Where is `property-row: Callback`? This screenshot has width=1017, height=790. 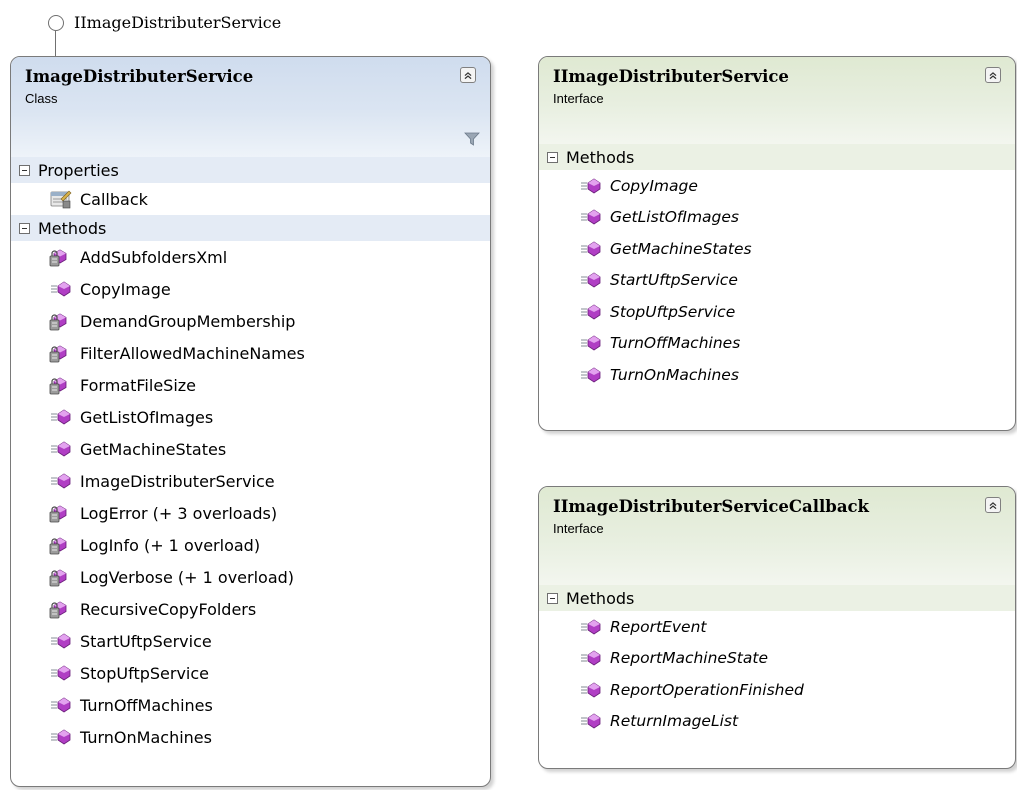 property-row: Callback is located at coordinates (250, 199).